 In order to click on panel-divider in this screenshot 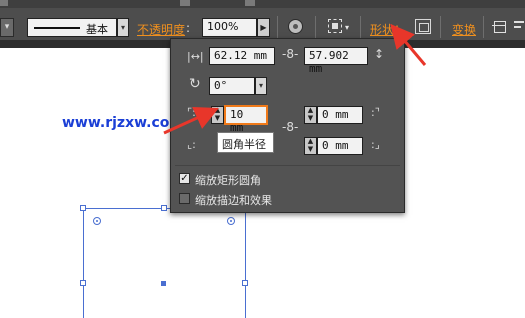, I will do `click(287, 165)`.